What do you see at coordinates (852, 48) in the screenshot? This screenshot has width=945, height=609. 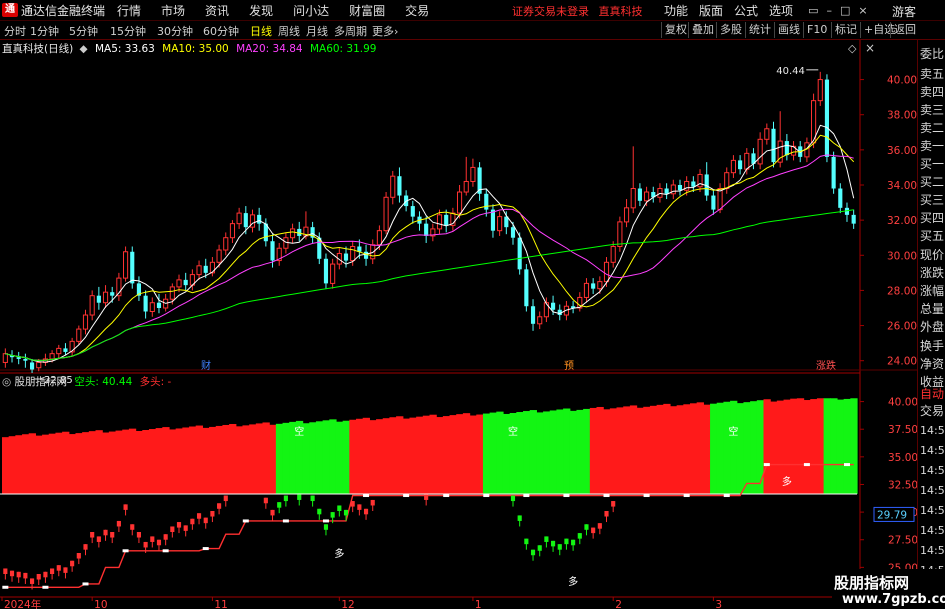 I see `diamond-icon: ◇` at bounding box center [852, 48].